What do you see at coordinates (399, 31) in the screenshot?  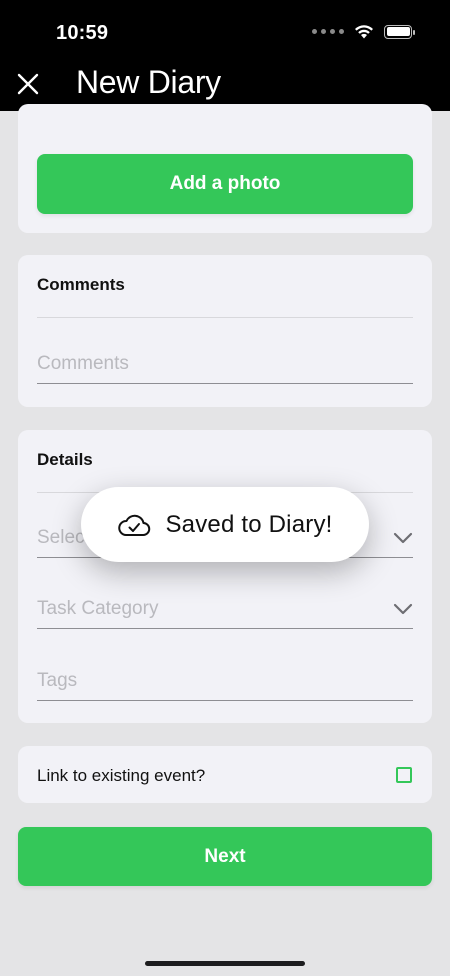 I see `battery-icon` at bounding box center [399, 31].